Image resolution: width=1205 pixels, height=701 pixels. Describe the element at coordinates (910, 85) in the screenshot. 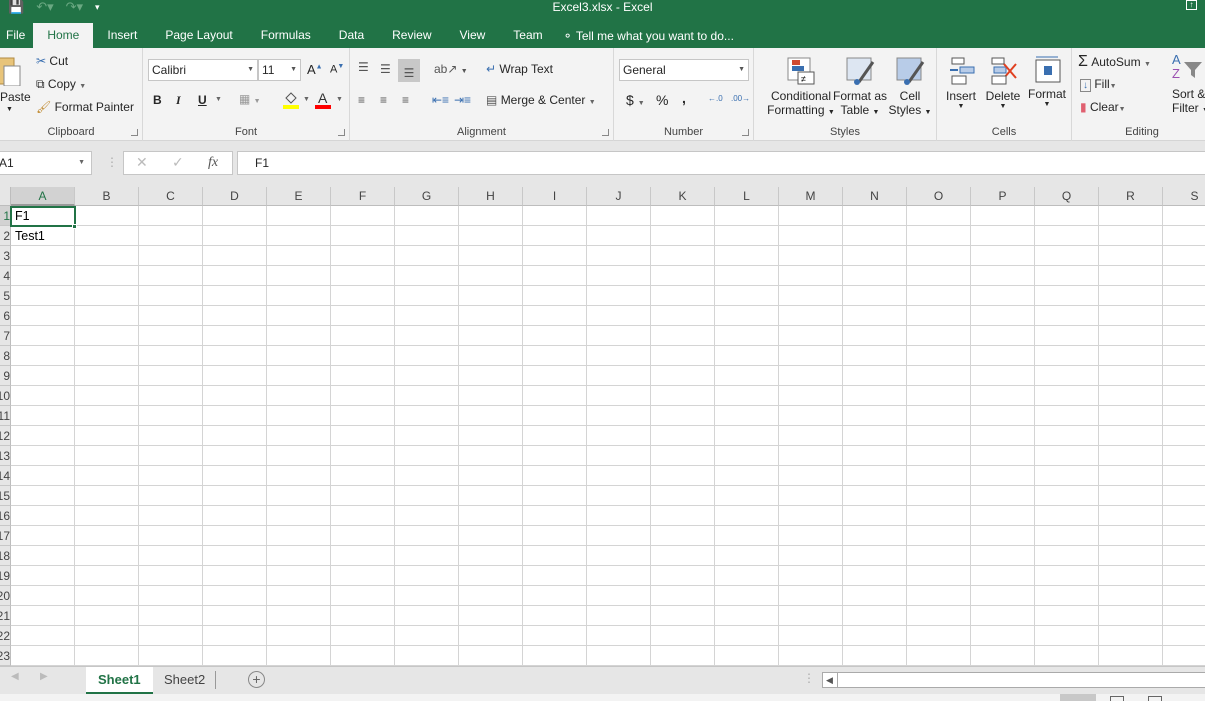

I see `cell-styles-button: Cell Styles ▼` at that location.